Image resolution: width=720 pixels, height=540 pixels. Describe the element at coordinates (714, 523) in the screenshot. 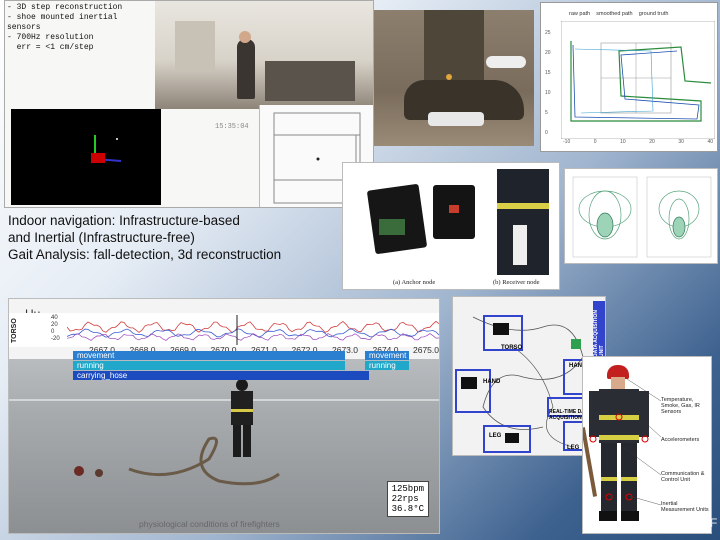

I see `corner-letter: F` at that location.